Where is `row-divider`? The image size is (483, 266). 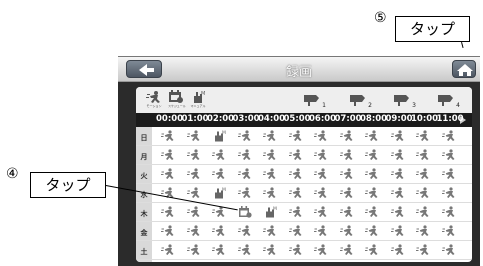
row-divider is located at coordinates (304, 259).